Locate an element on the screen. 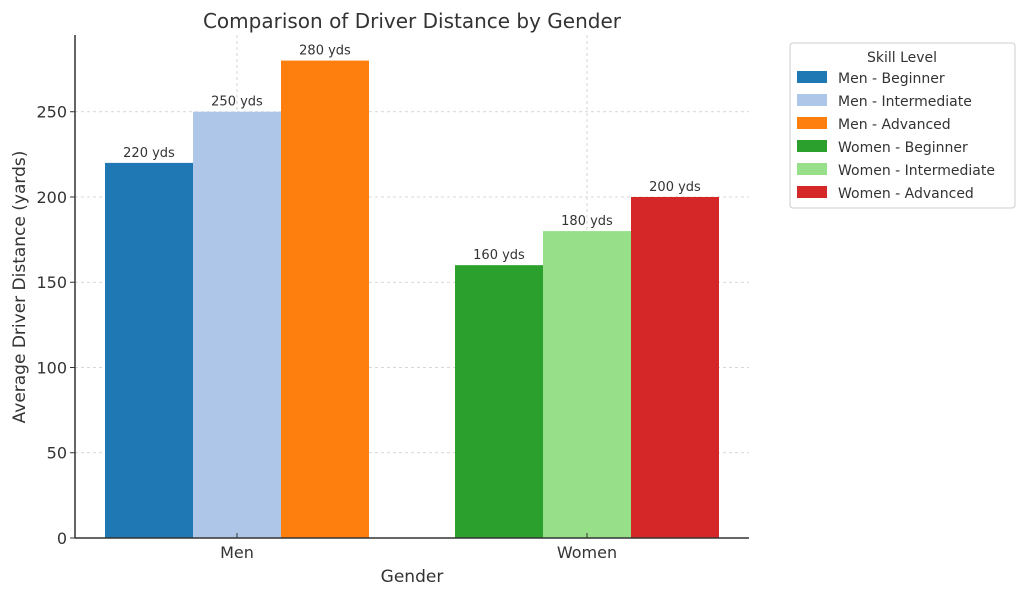 The image size is (1024, 600). y-tick-label: 250 is located at coordinates (51, 112).